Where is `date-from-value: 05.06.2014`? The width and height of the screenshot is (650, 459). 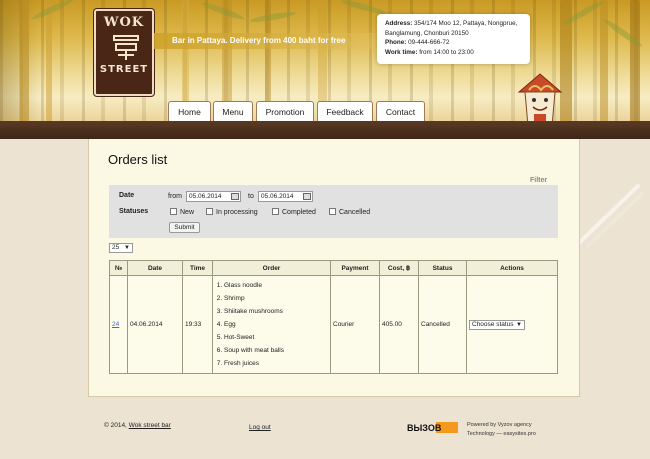 date-from-value: 05.06.2014 is located at coordinates (205, 196).